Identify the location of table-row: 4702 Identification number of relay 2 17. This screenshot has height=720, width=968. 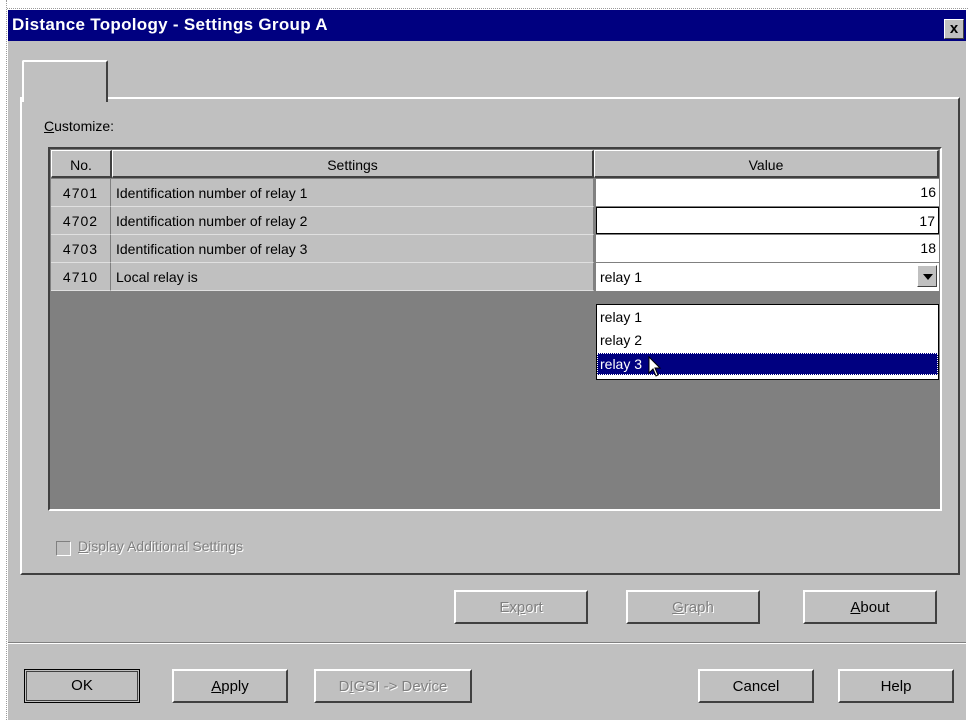
(495, 221).